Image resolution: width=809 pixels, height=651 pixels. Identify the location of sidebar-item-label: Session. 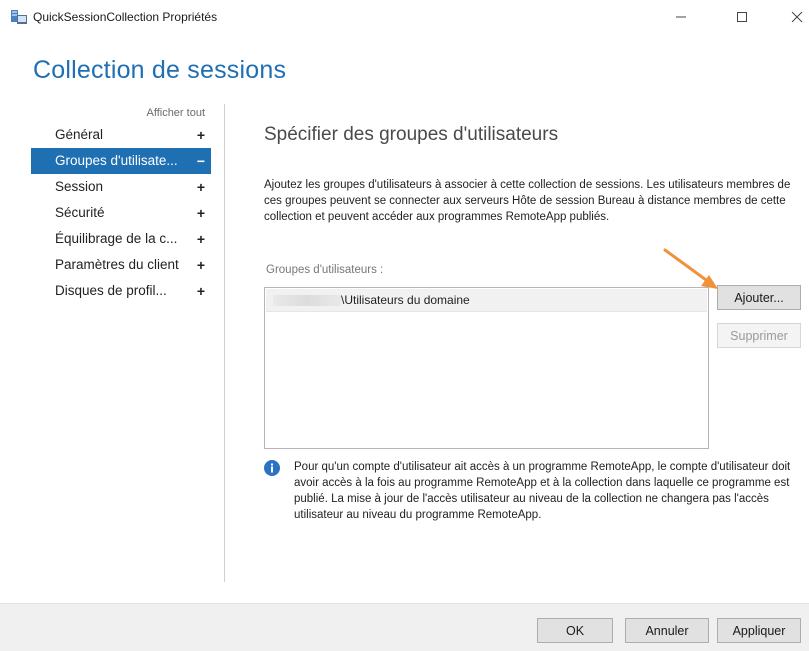
(79, 186).